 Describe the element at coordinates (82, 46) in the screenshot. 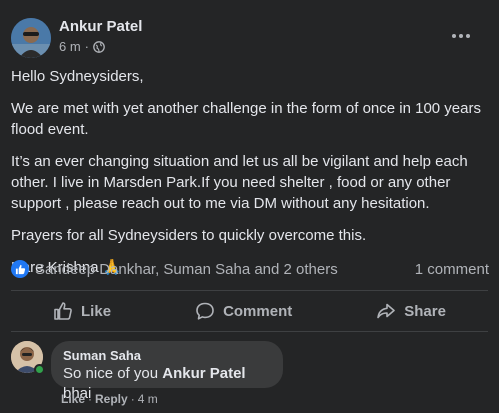

I see `post-meta: 6 m ·` at that location.